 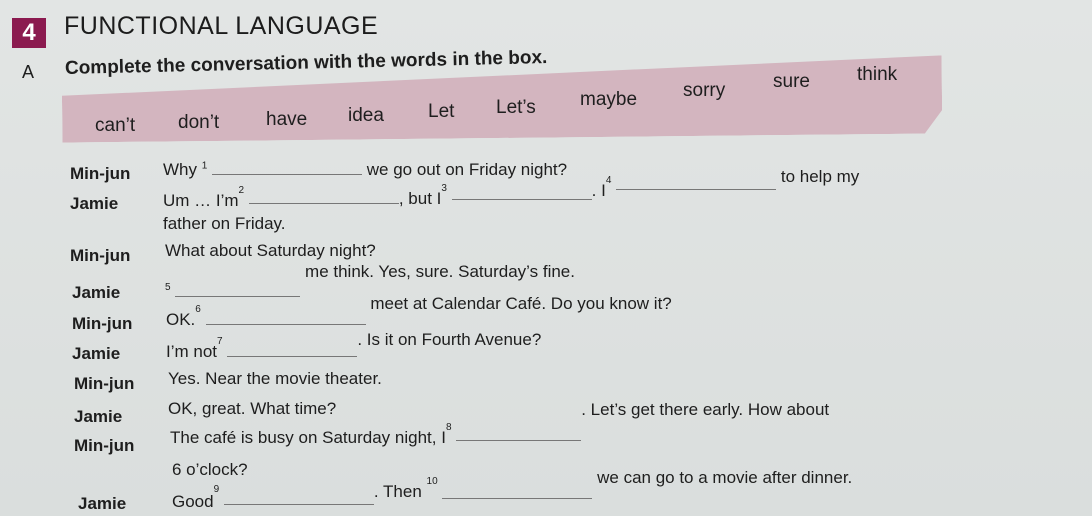 What do you see at coordinates (791, 81) in the screenshot?
I see `word-box-item: sure` at bounding box center [791, 81].